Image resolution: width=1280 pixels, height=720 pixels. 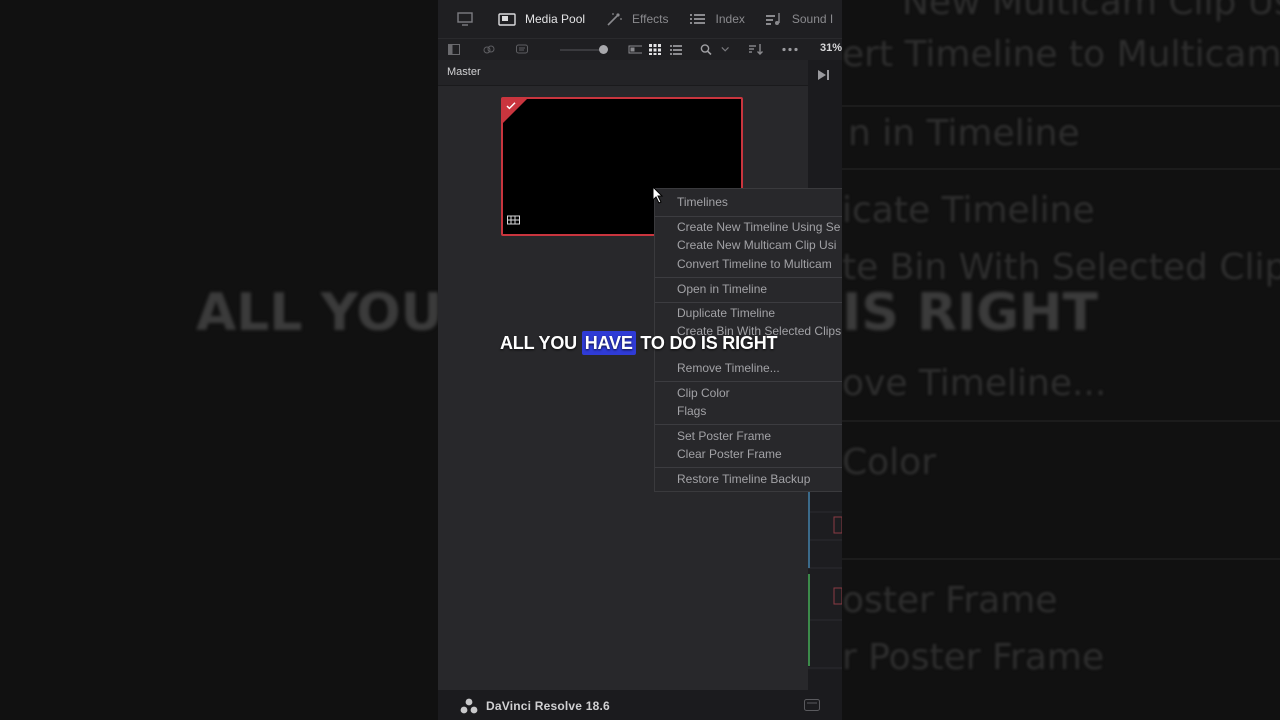 I want to click on slider-handle, so click(x=603, y=49).